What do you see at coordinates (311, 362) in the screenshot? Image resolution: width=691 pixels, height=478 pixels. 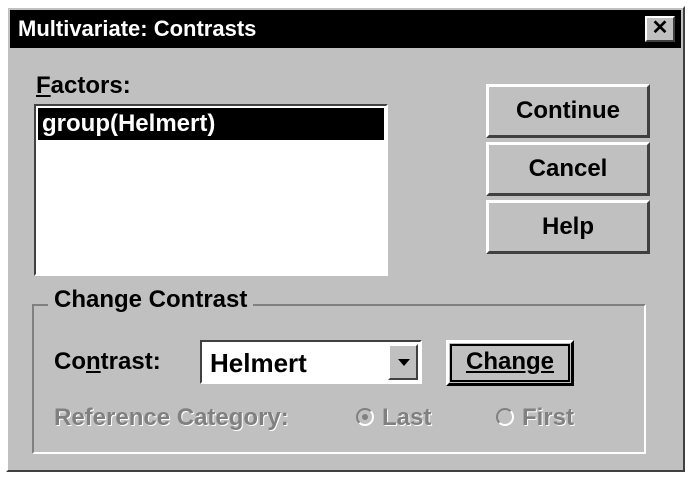 I see `contrast-dropdown: Helmert` at bounding box center [311, 362].